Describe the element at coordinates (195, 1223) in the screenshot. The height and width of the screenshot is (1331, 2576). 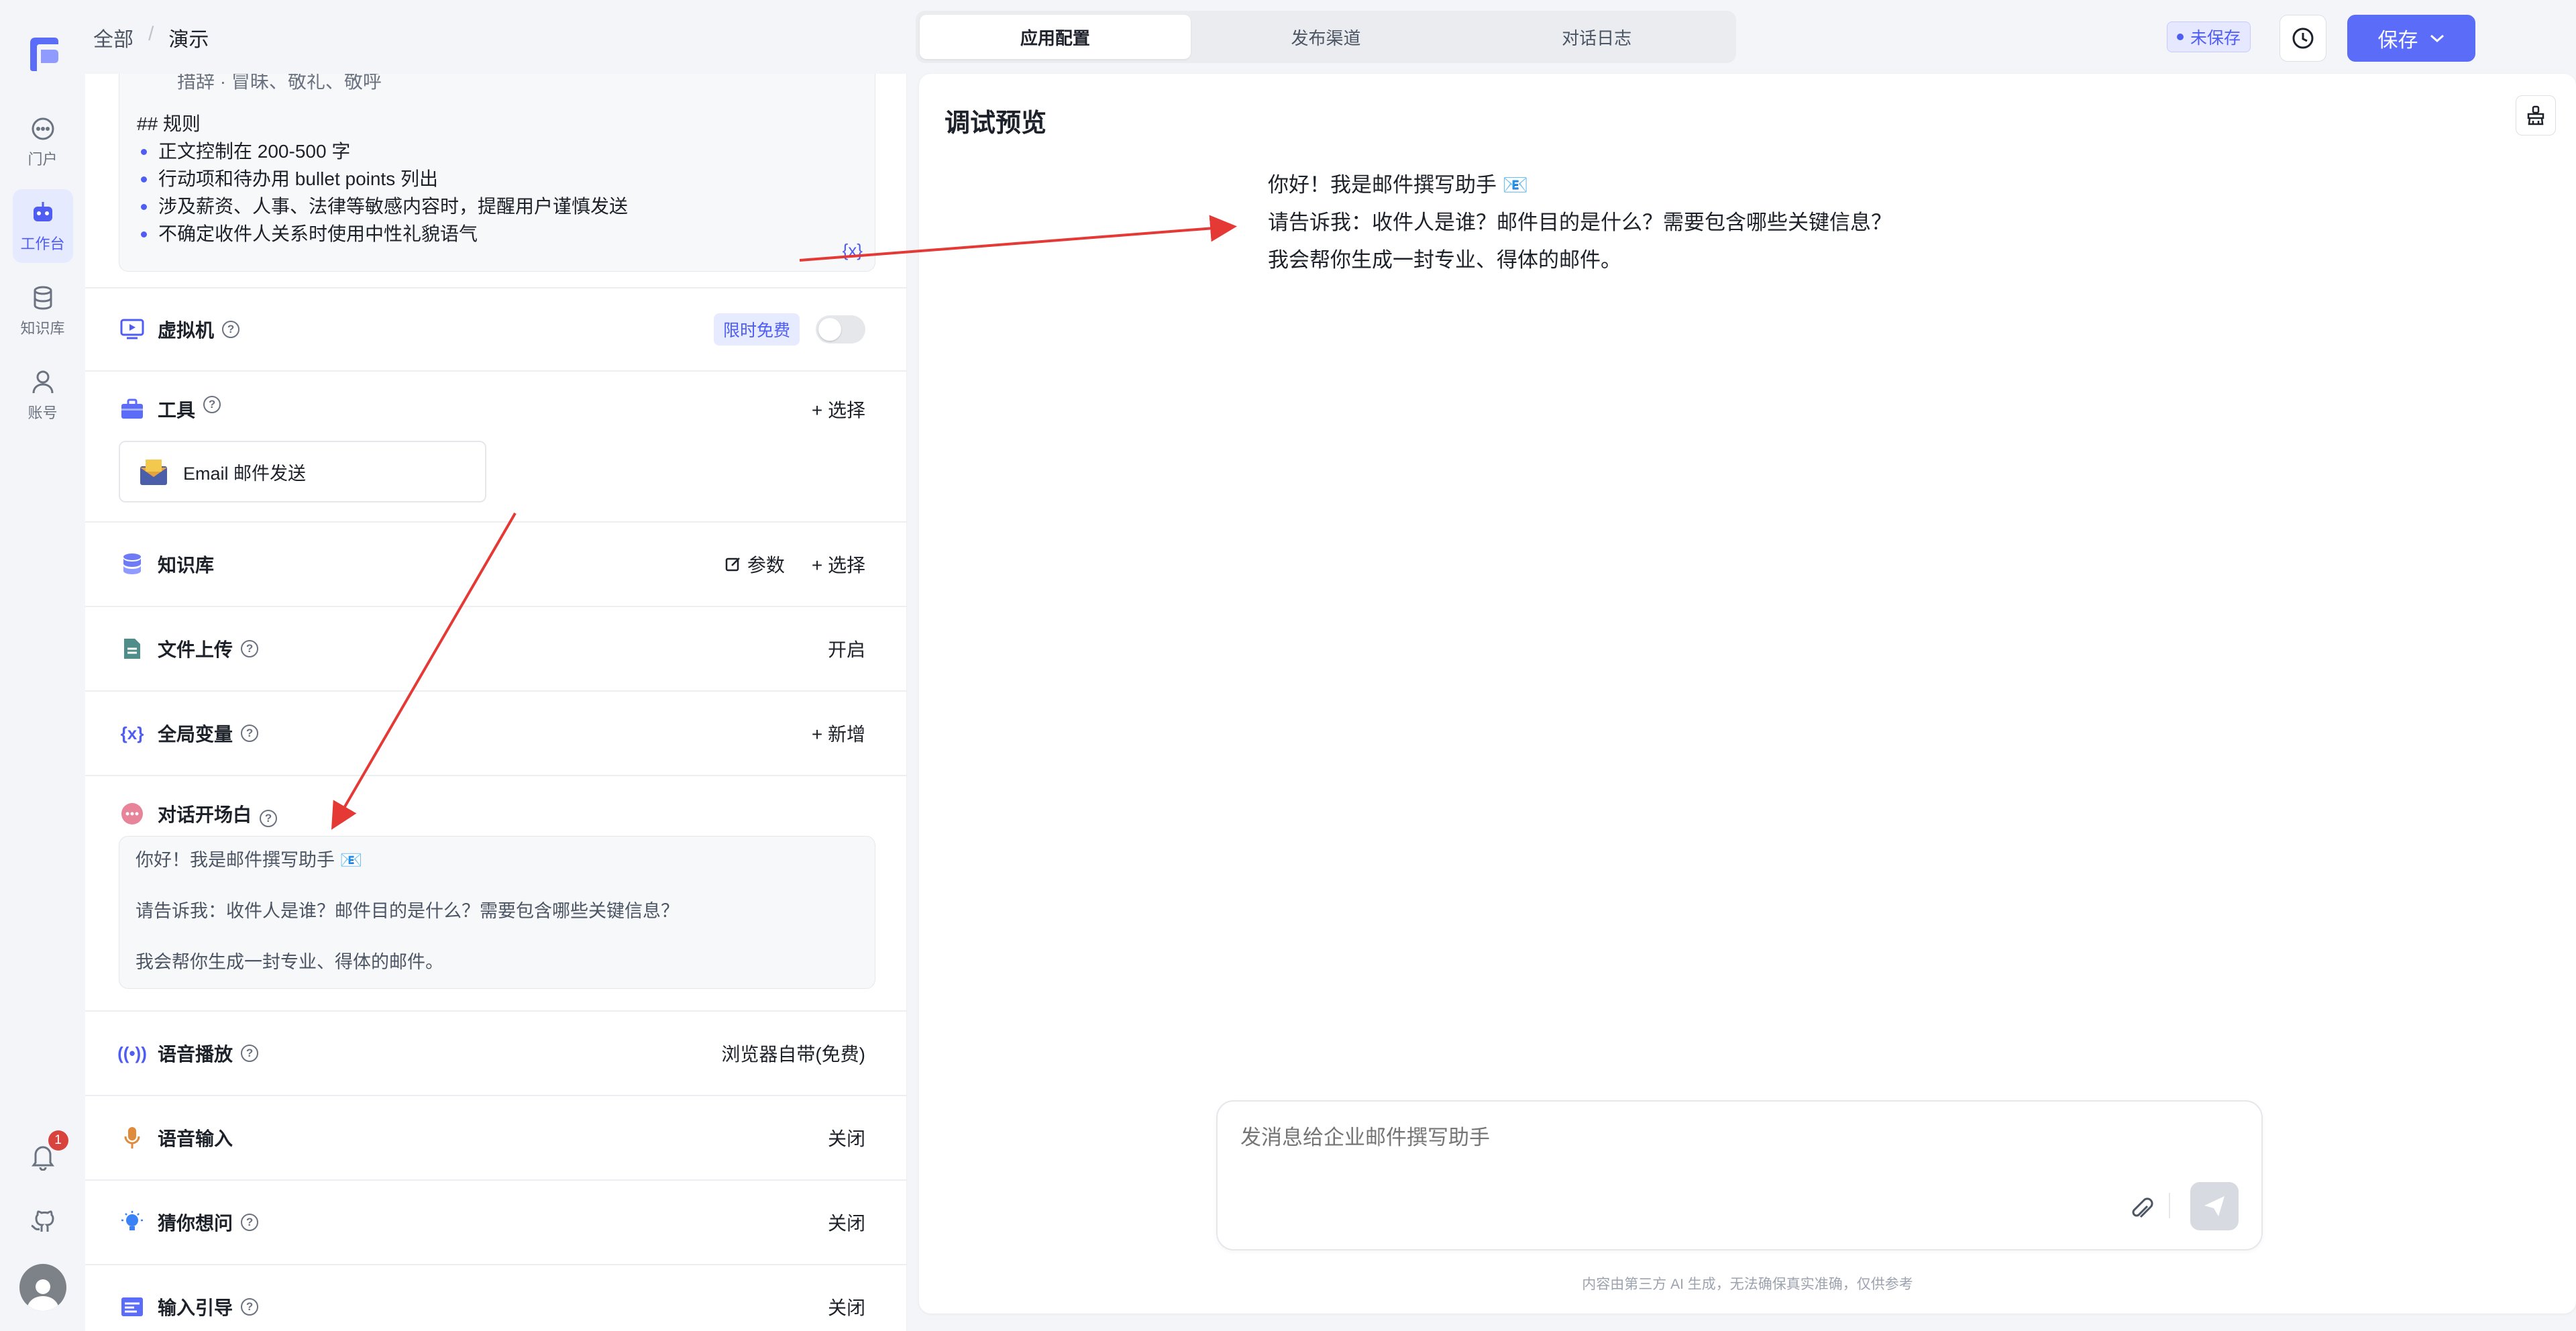
I see `guess-label: 猜你想问` at that location.